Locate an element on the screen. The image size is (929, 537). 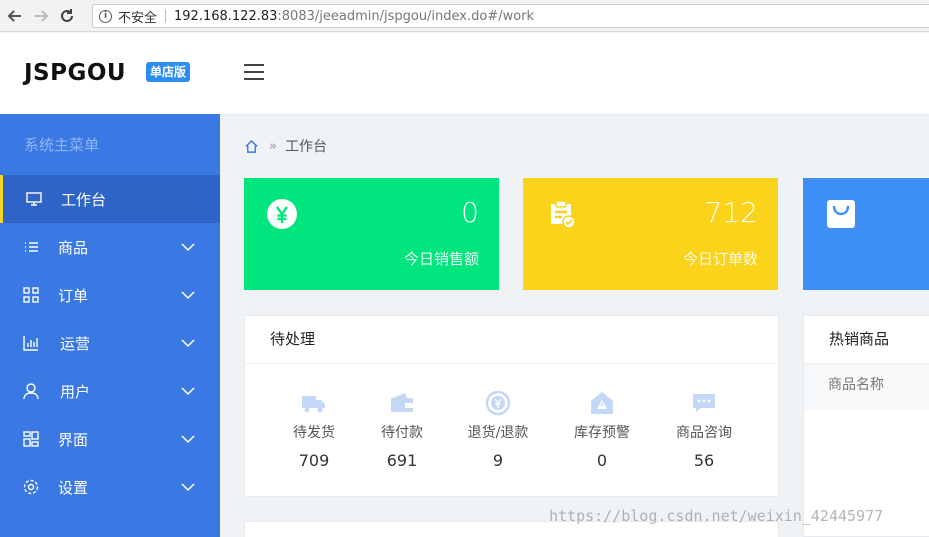
pending-item-consult: 商品咨询 56 is located at coordinates (704, 430).